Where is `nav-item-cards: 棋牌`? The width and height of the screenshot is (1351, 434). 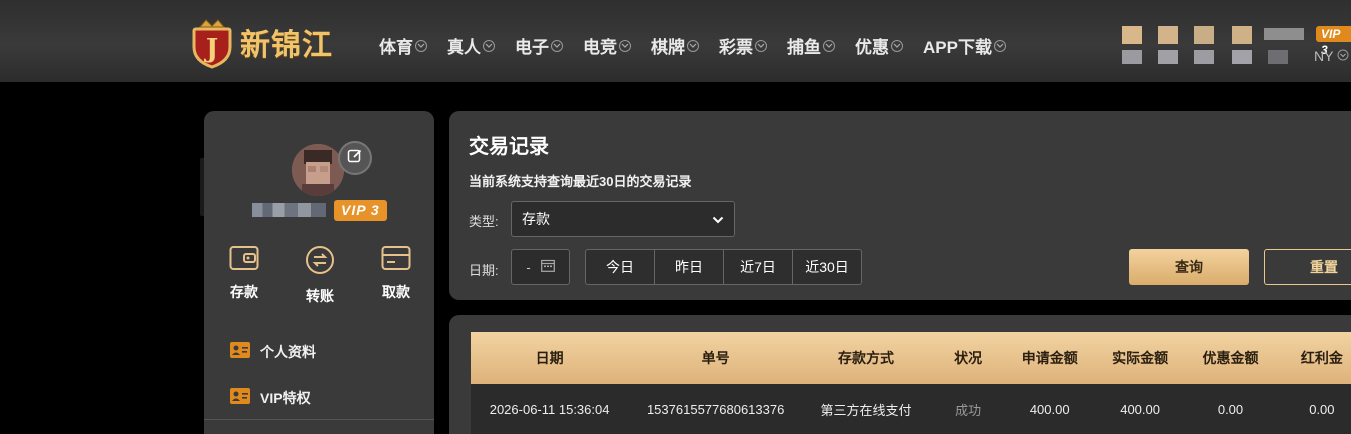 nav-item-cards: 棋牌 is located at coordinates (675, 45).